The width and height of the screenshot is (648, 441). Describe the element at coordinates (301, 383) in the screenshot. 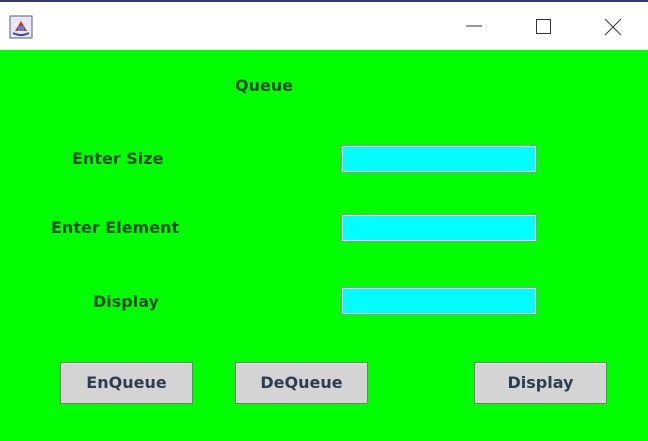

I see `dequeue-button: DeQueue` at that location.